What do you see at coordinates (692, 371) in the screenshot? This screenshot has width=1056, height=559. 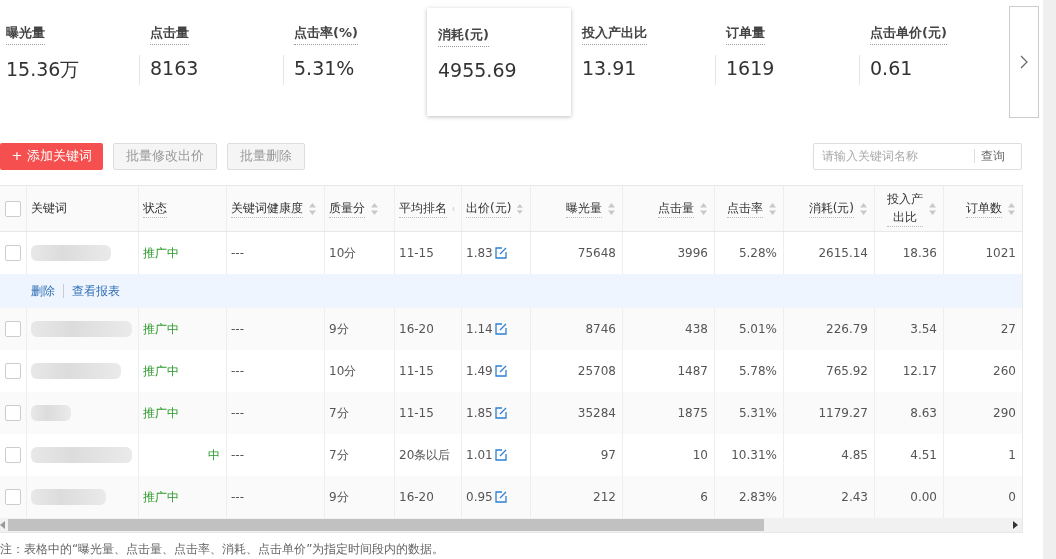 I see `table-cell: 1487` at bounding box center [692, 371].